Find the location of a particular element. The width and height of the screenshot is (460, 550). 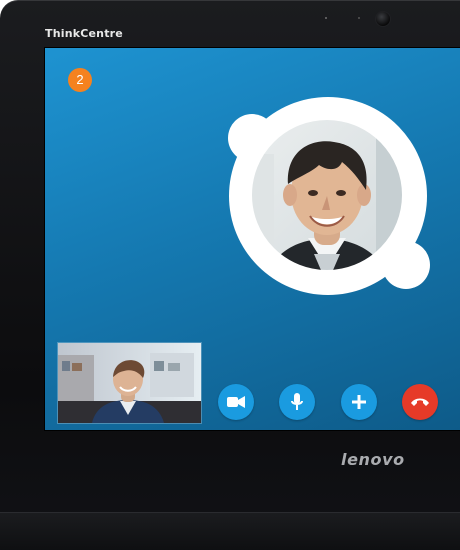

microphone-toggle-button is located at coordinates (297, 402).